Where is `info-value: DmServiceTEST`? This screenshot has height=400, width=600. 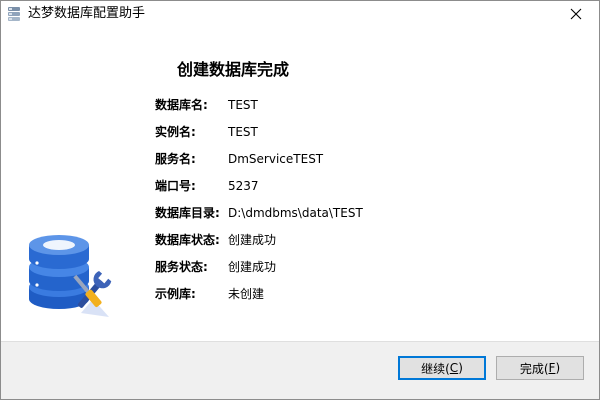
info-value: DmServiceTEST is located at coordinates (276, 159).